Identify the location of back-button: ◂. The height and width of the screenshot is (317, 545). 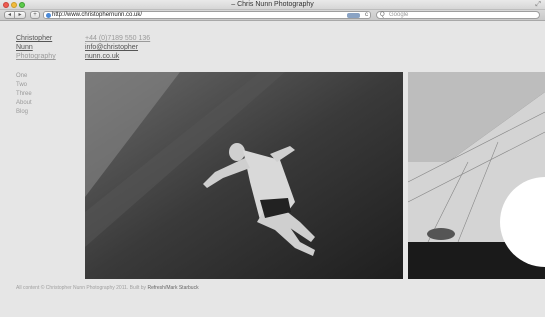
(9, 15).